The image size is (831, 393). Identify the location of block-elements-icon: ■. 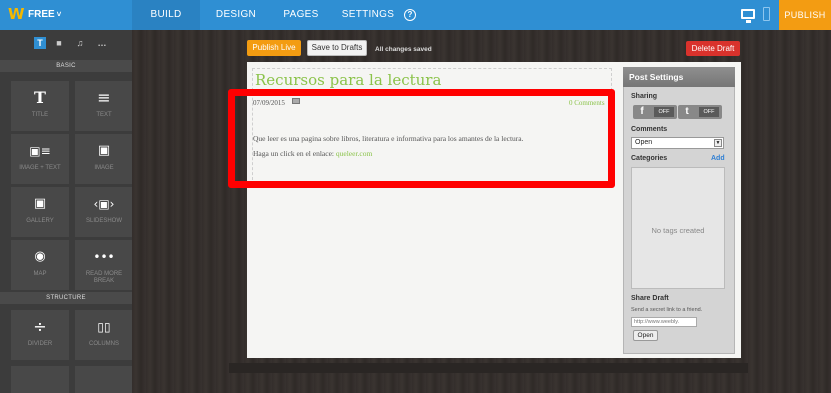
(59, 43).